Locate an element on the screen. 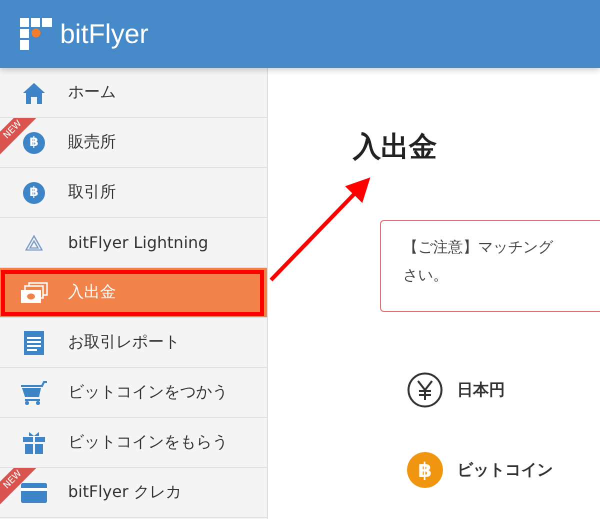 This screenshot has width=600, height=519. sidebar-item: ビットコインをつかう is located at coordinates (133, 393).